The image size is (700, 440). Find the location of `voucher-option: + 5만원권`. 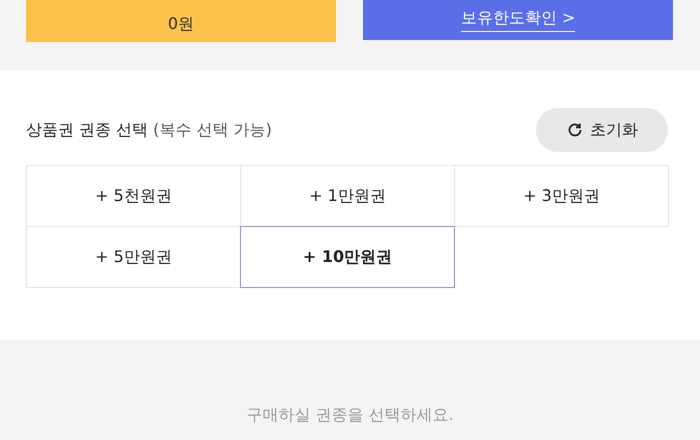

voucher-option: + 5만원권 is located at coordinates (133, 257).